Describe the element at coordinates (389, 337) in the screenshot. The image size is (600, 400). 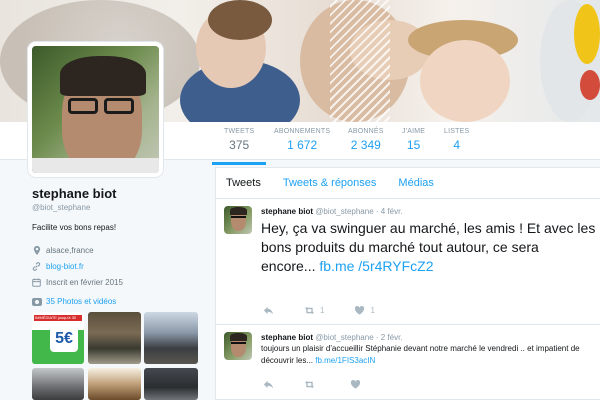
I see `tweet-date: · 2 févr.` at that location.